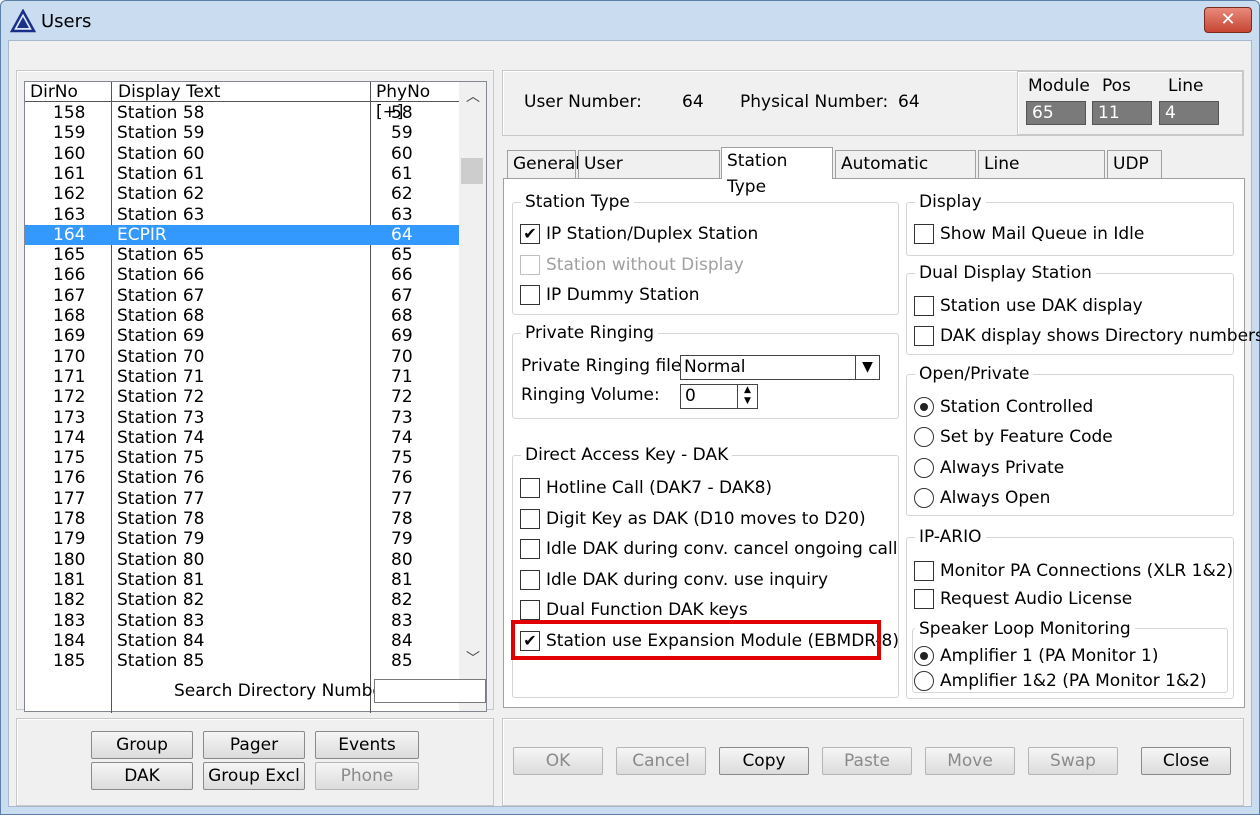  Describe the element at coordinates (764, 761) in the screenshot. I see `copy-button: Copy` at that location.